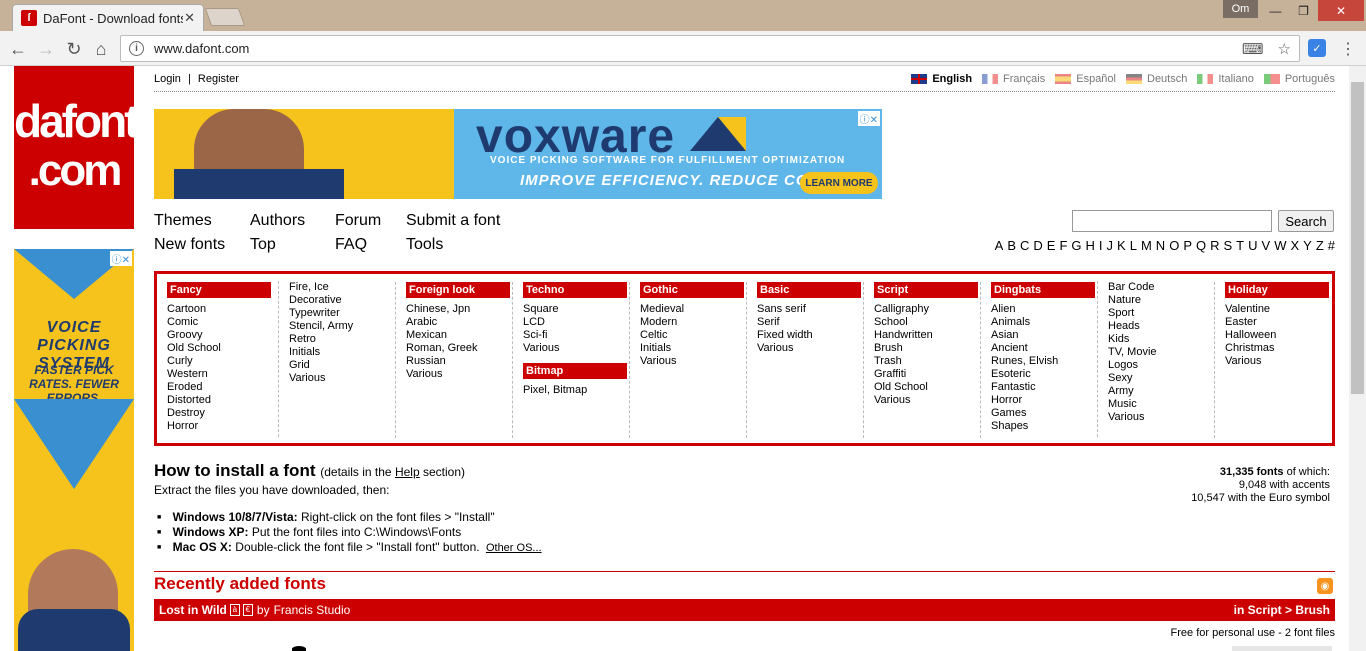 The width and height of the screenshot is (1366, 651). What do you see at coordinates (1101, 245) in the screenshot?
I see `alpha-link: I` at bounding box center [1101, 245].